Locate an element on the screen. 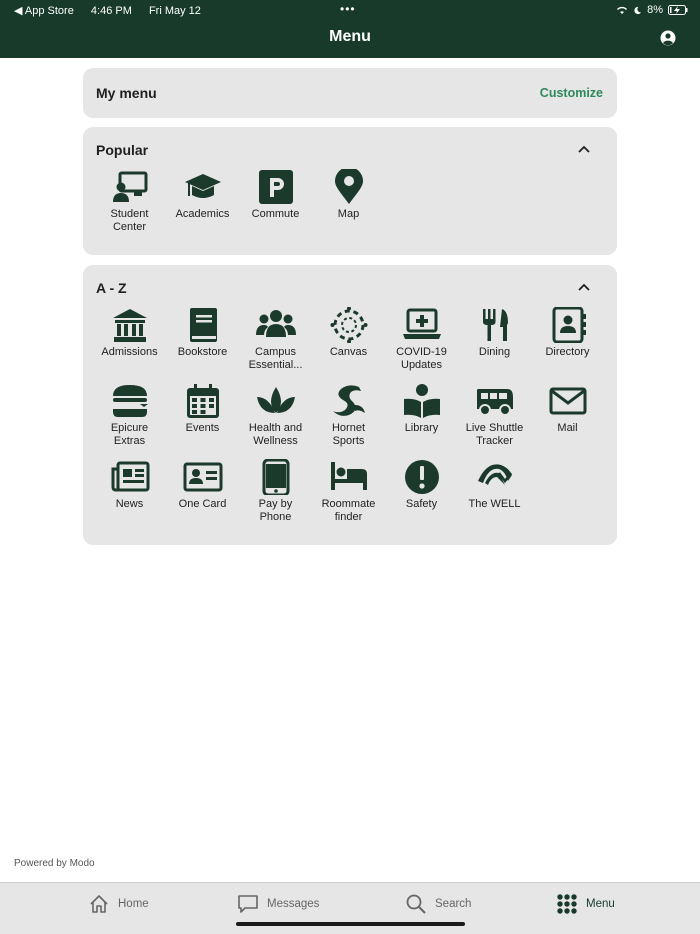  status-time: 4:46 PM is located at coordinates (111, 11).